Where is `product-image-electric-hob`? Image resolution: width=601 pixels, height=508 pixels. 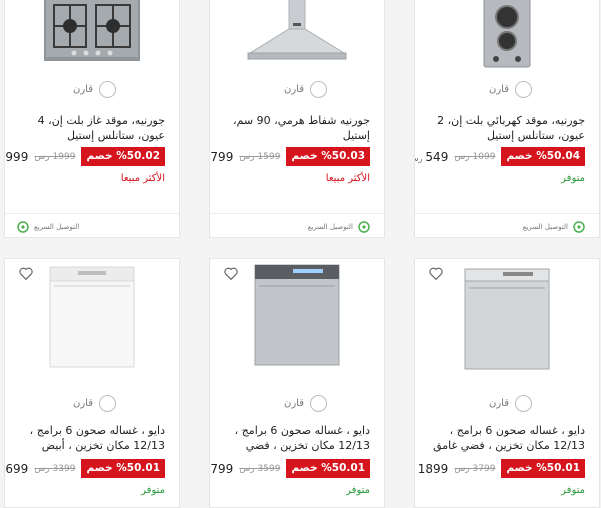
product-image-electric-hob is located at coordinates (507, 34).